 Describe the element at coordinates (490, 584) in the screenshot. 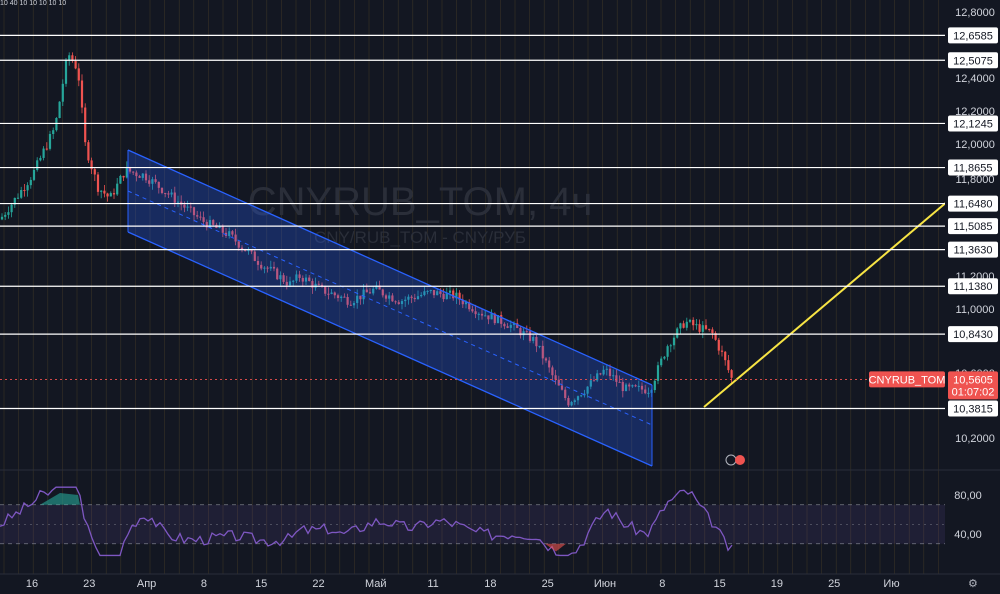

I see `time-tick-label: 18` at that location.